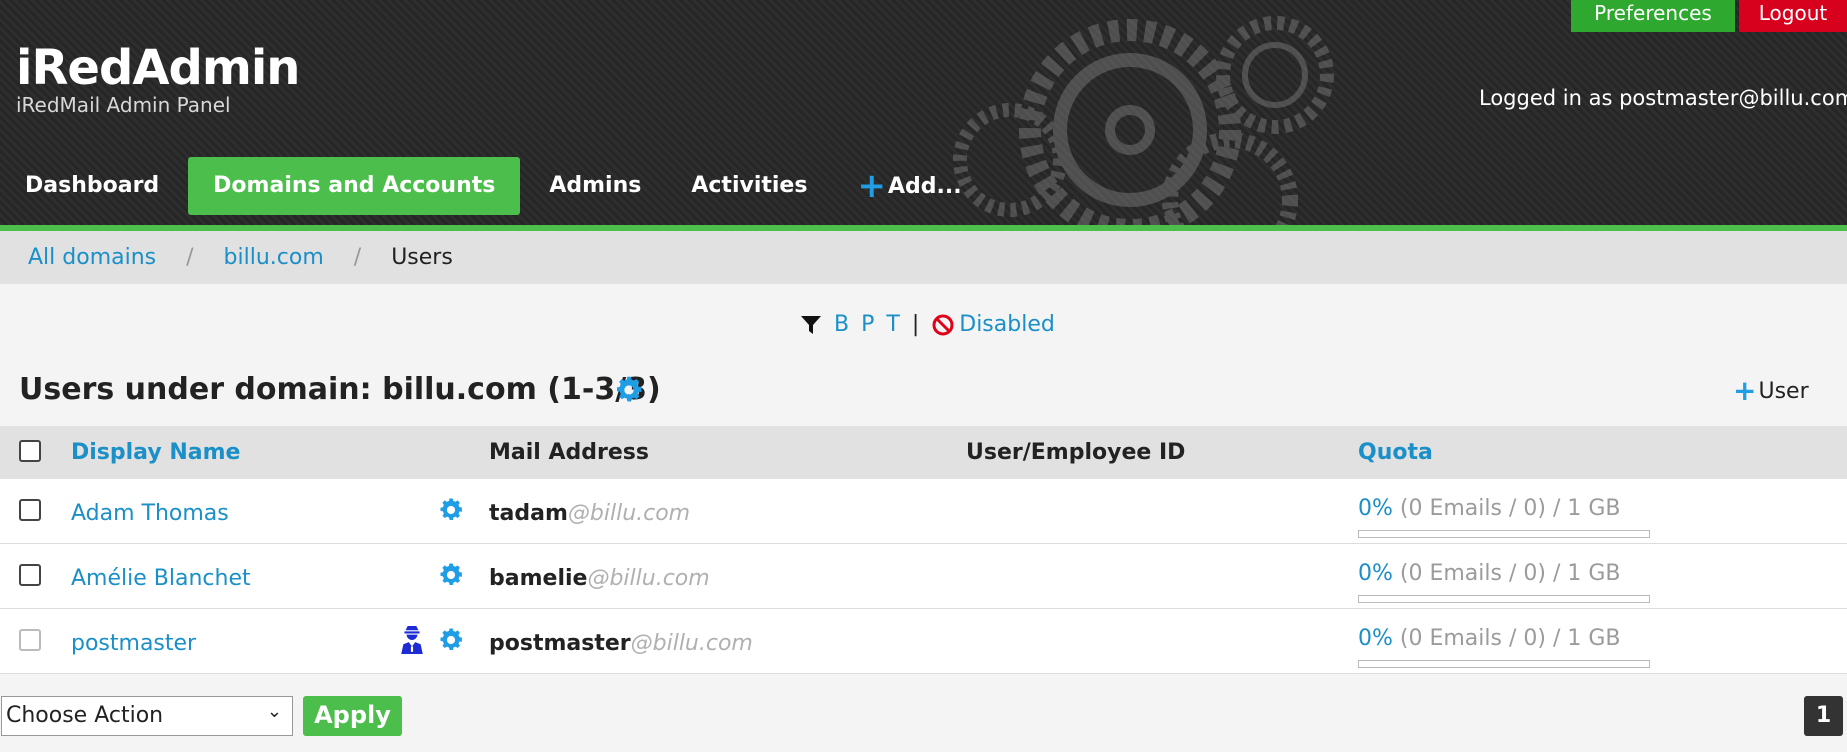  Describe the element at coordinates (85, 715) in the screenshot. I see `choose-action-value: Choose Action` at that location.